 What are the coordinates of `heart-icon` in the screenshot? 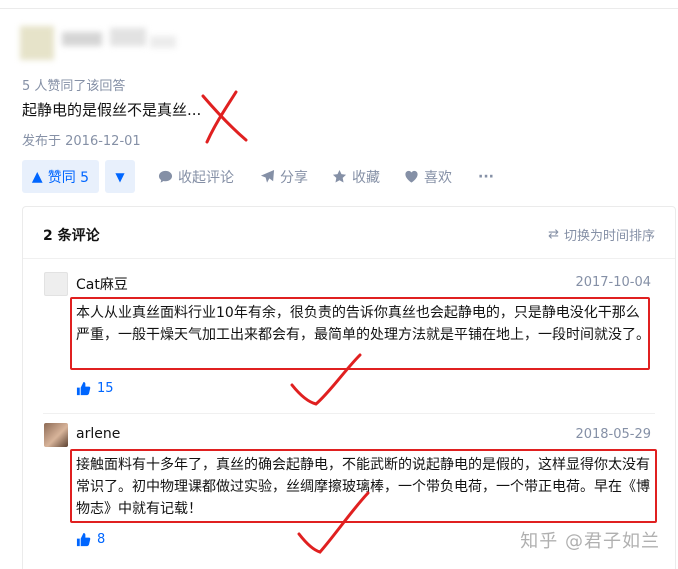 It's located at (411, 176).